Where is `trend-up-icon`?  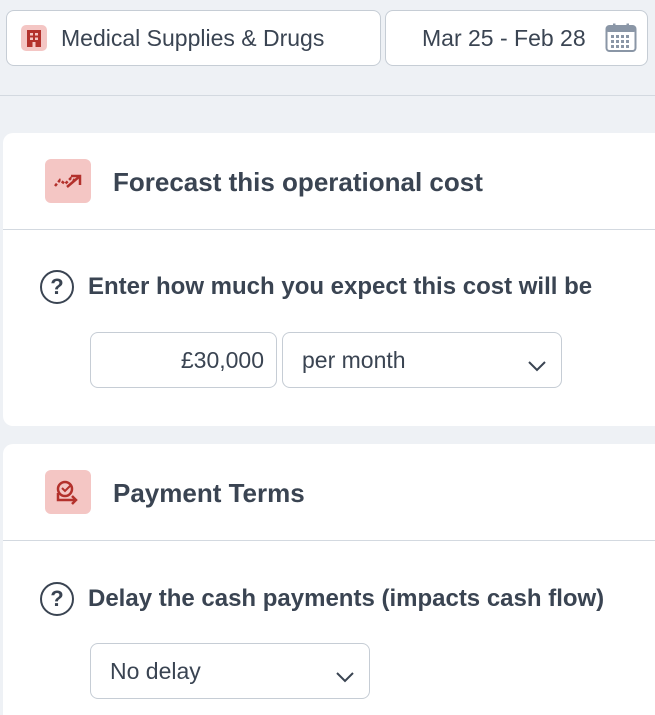
trend-up-icon is located at coordinates (68, 181).